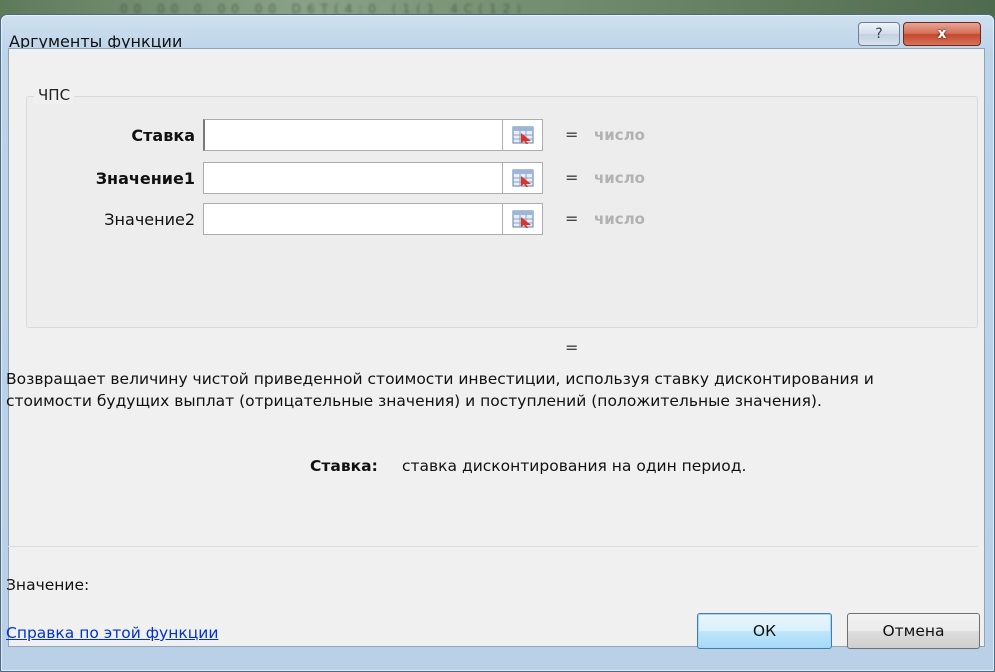  I want to click on help-icon: ?, so click(879, 34).